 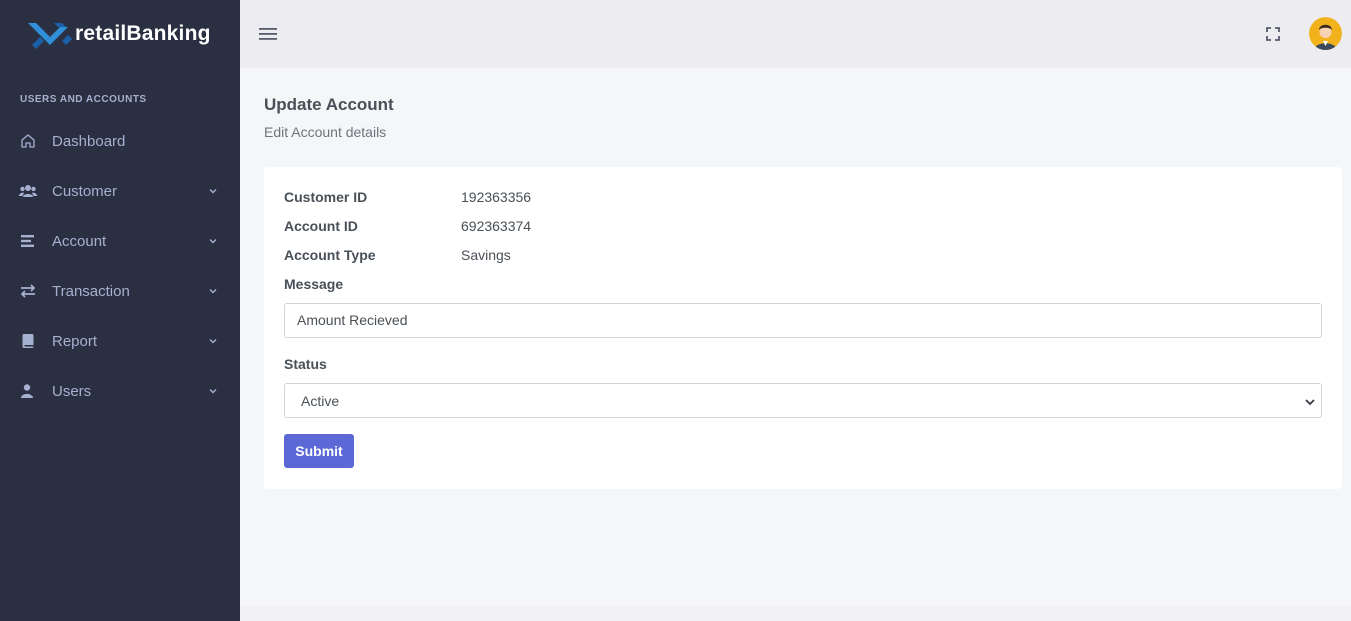 I want to click on topbar, so click(x=795, y=34).